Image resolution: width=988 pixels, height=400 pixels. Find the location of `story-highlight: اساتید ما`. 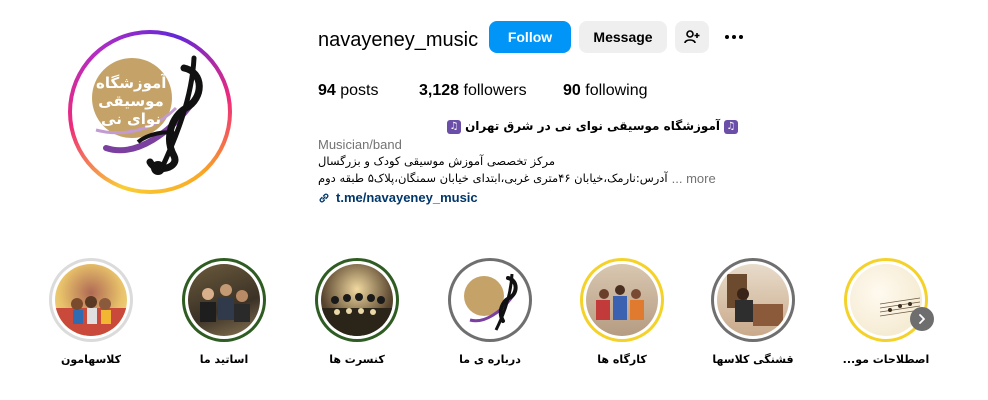

story-highlight: اساتید ما is located at coordinates (224, 312).